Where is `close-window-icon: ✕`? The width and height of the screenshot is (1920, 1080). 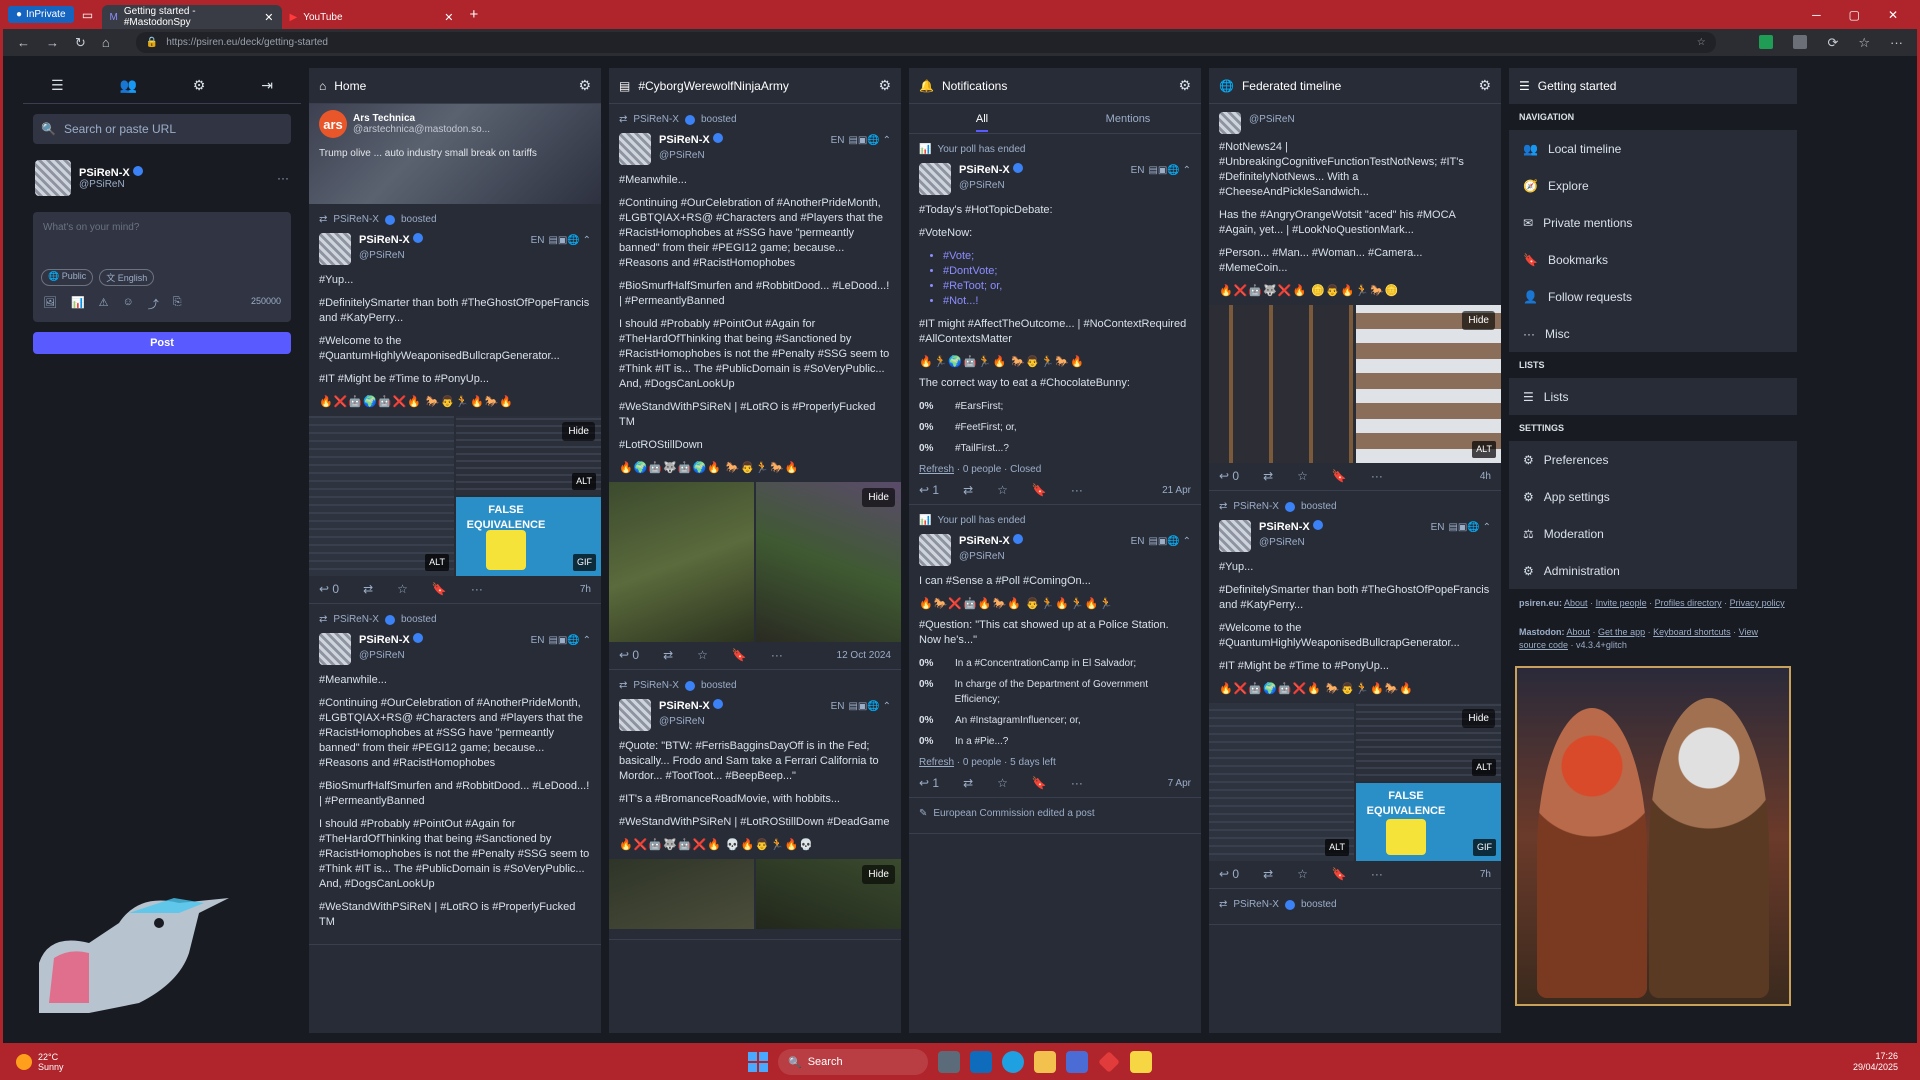 close-window-icon: ✕ is located at coordinates (1893, 15).